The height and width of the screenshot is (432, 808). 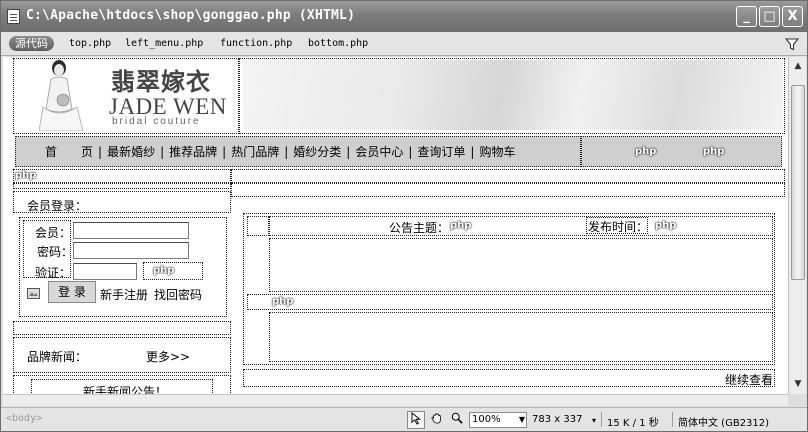 I want to click on notice-corner-cell, so click(x=258, y=226).